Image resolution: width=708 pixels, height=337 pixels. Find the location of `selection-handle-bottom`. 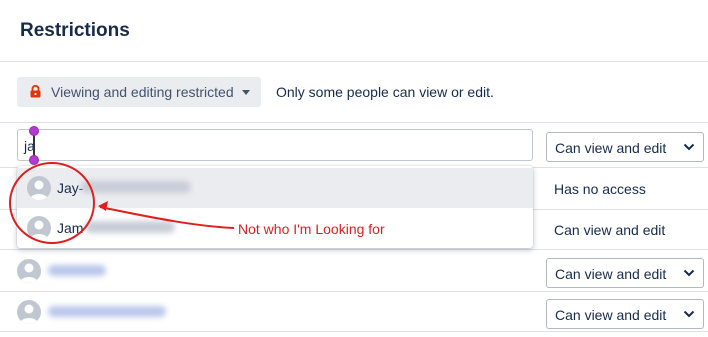

selection-handle-bottom is located at coordinates (34, 160).